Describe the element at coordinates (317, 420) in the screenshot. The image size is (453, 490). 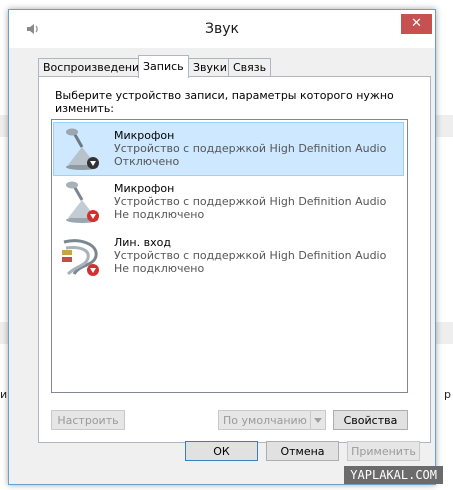
I see `chevron-down-icon` at that location.